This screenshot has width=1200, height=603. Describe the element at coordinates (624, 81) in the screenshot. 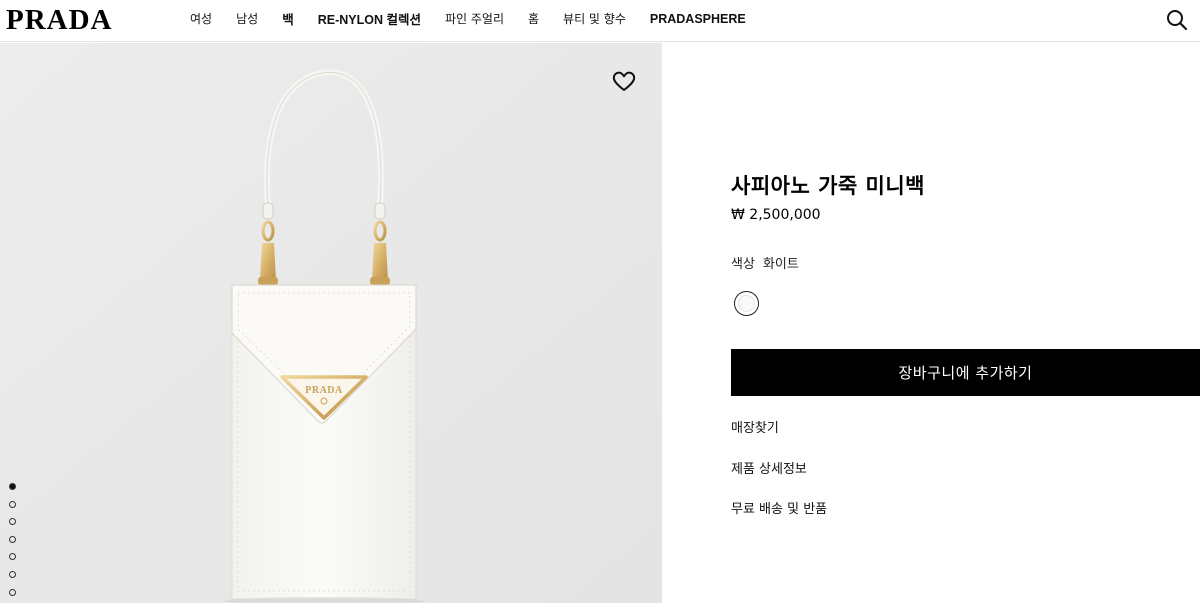

I see `heart-icon` at that location.